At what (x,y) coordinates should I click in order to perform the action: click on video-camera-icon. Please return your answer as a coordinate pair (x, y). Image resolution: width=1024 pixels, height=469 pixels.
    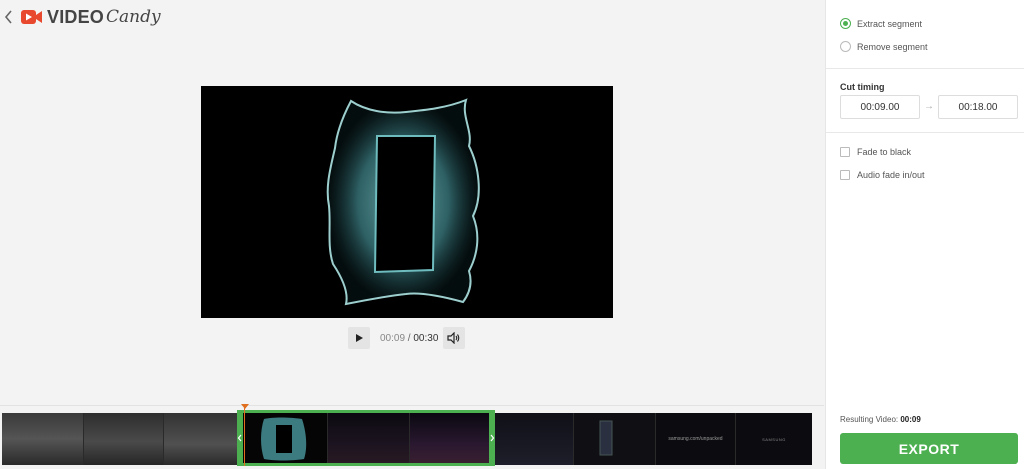
    Looking at the image, I should click on (31, 17).